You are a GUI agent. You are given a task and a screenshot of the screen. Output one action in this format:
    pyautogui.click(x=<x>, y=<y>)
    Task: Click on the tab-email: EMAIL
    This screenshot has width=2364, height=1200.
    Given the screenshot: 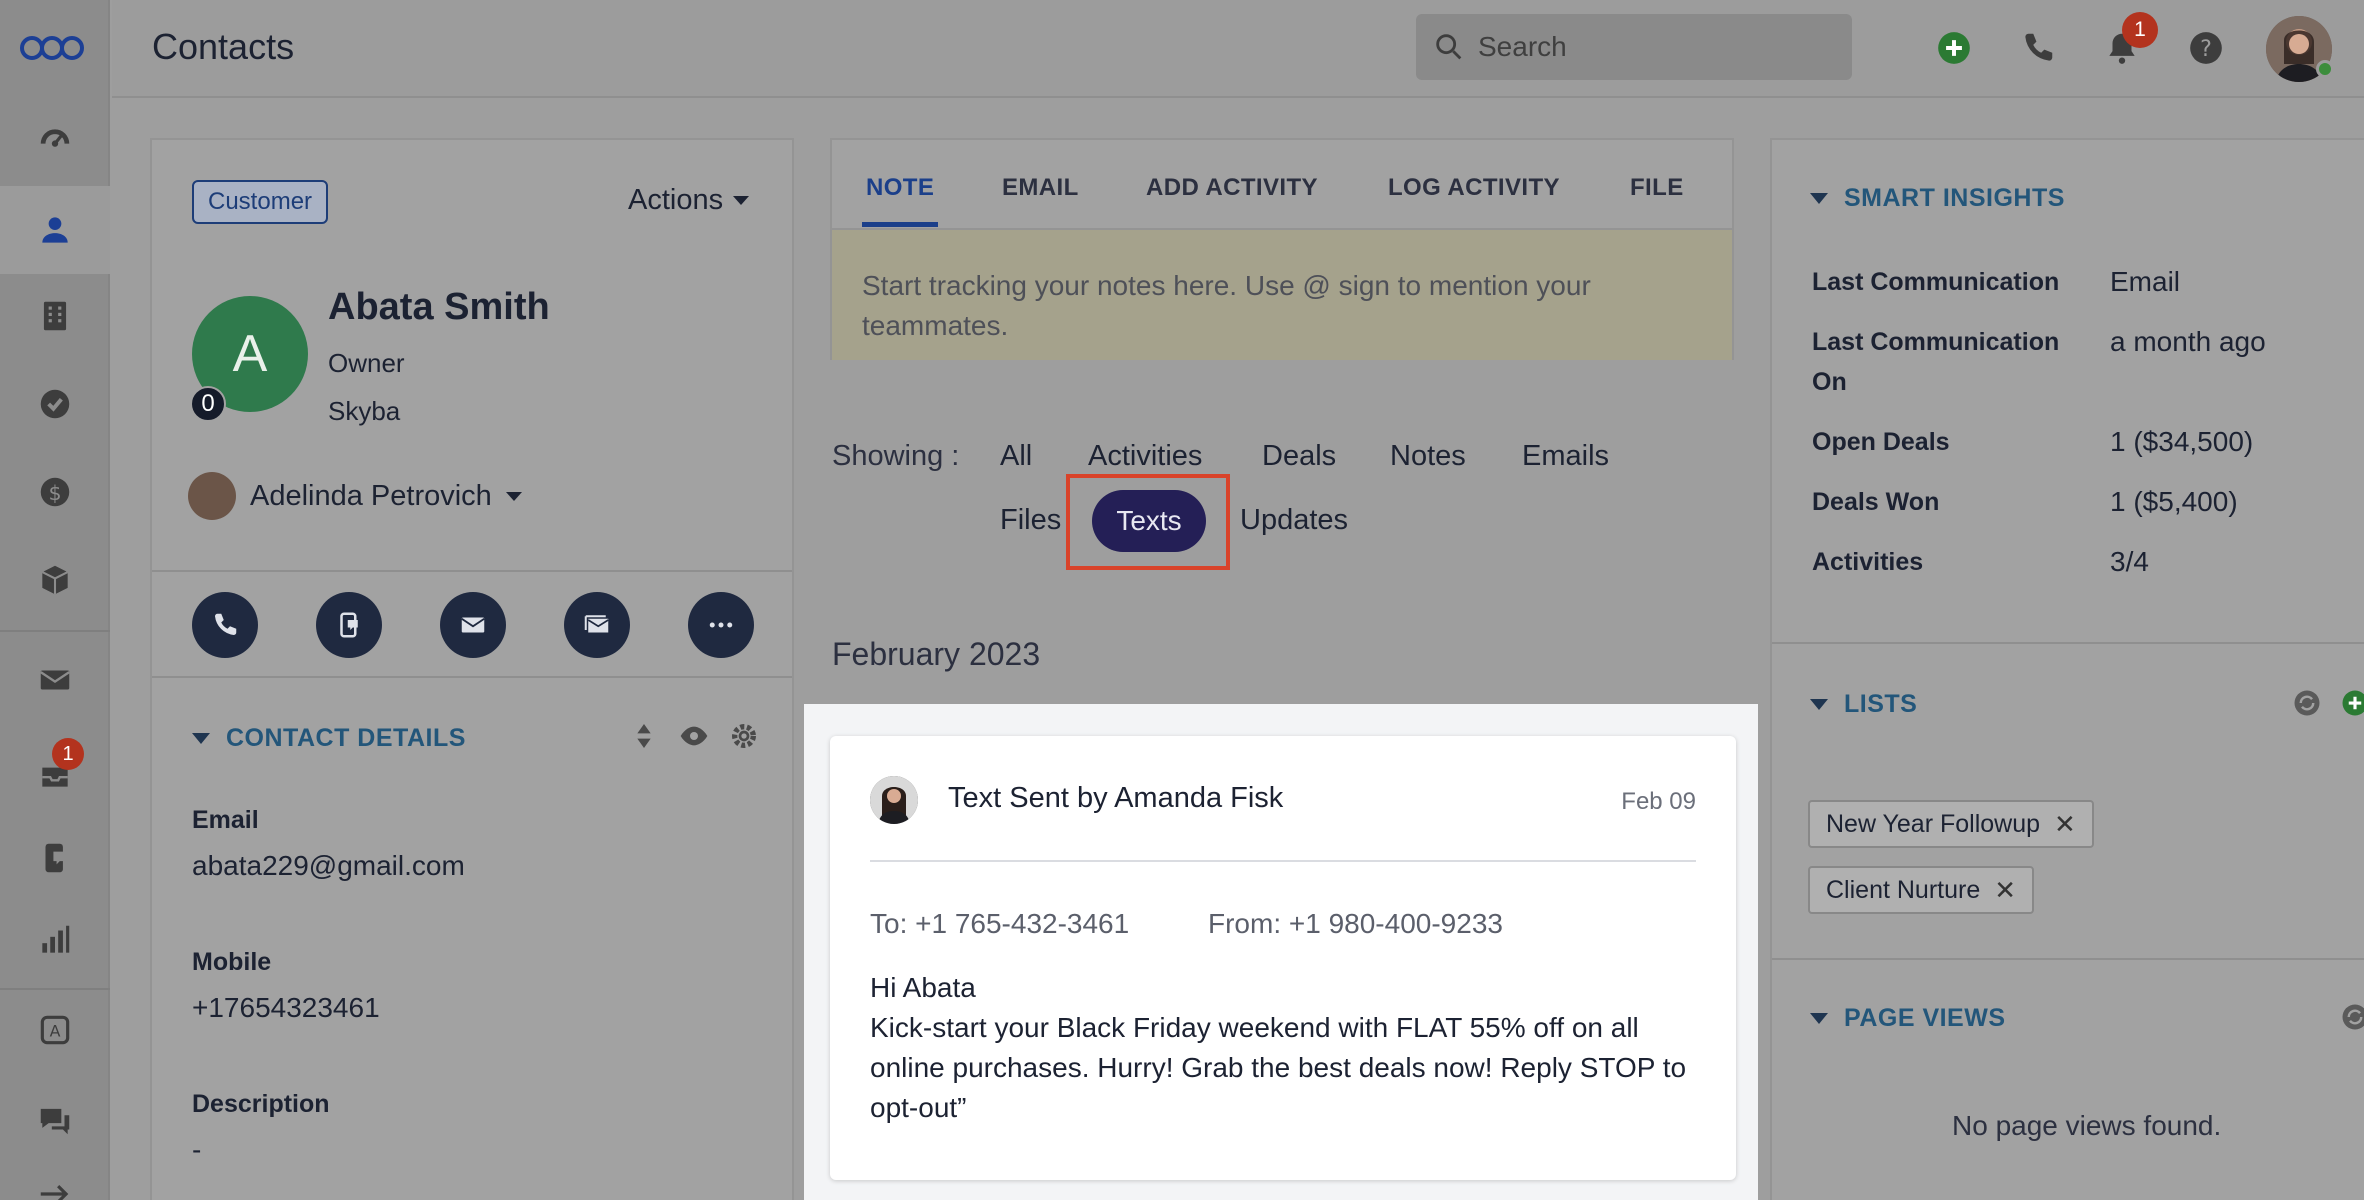 What is the action you would take?
    pyautogui.click(x=1040, y=188)
    